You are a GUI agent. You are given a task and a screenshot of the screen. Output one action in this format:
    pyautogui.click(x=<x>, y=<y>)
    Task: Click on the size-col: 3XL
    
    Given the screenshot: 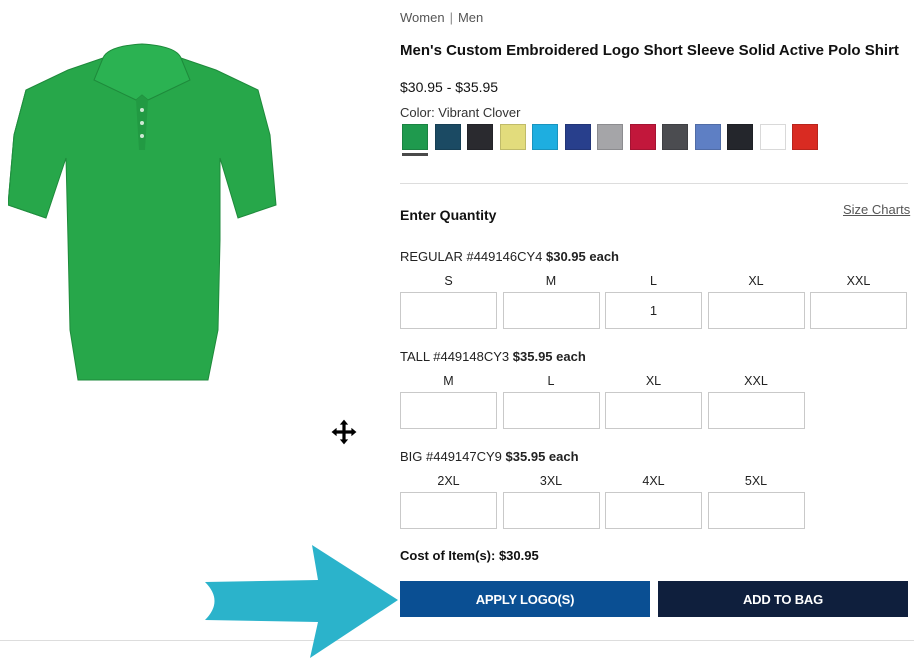 What is the action you would take?
    pyautogui.click(x=551, y=500)
    